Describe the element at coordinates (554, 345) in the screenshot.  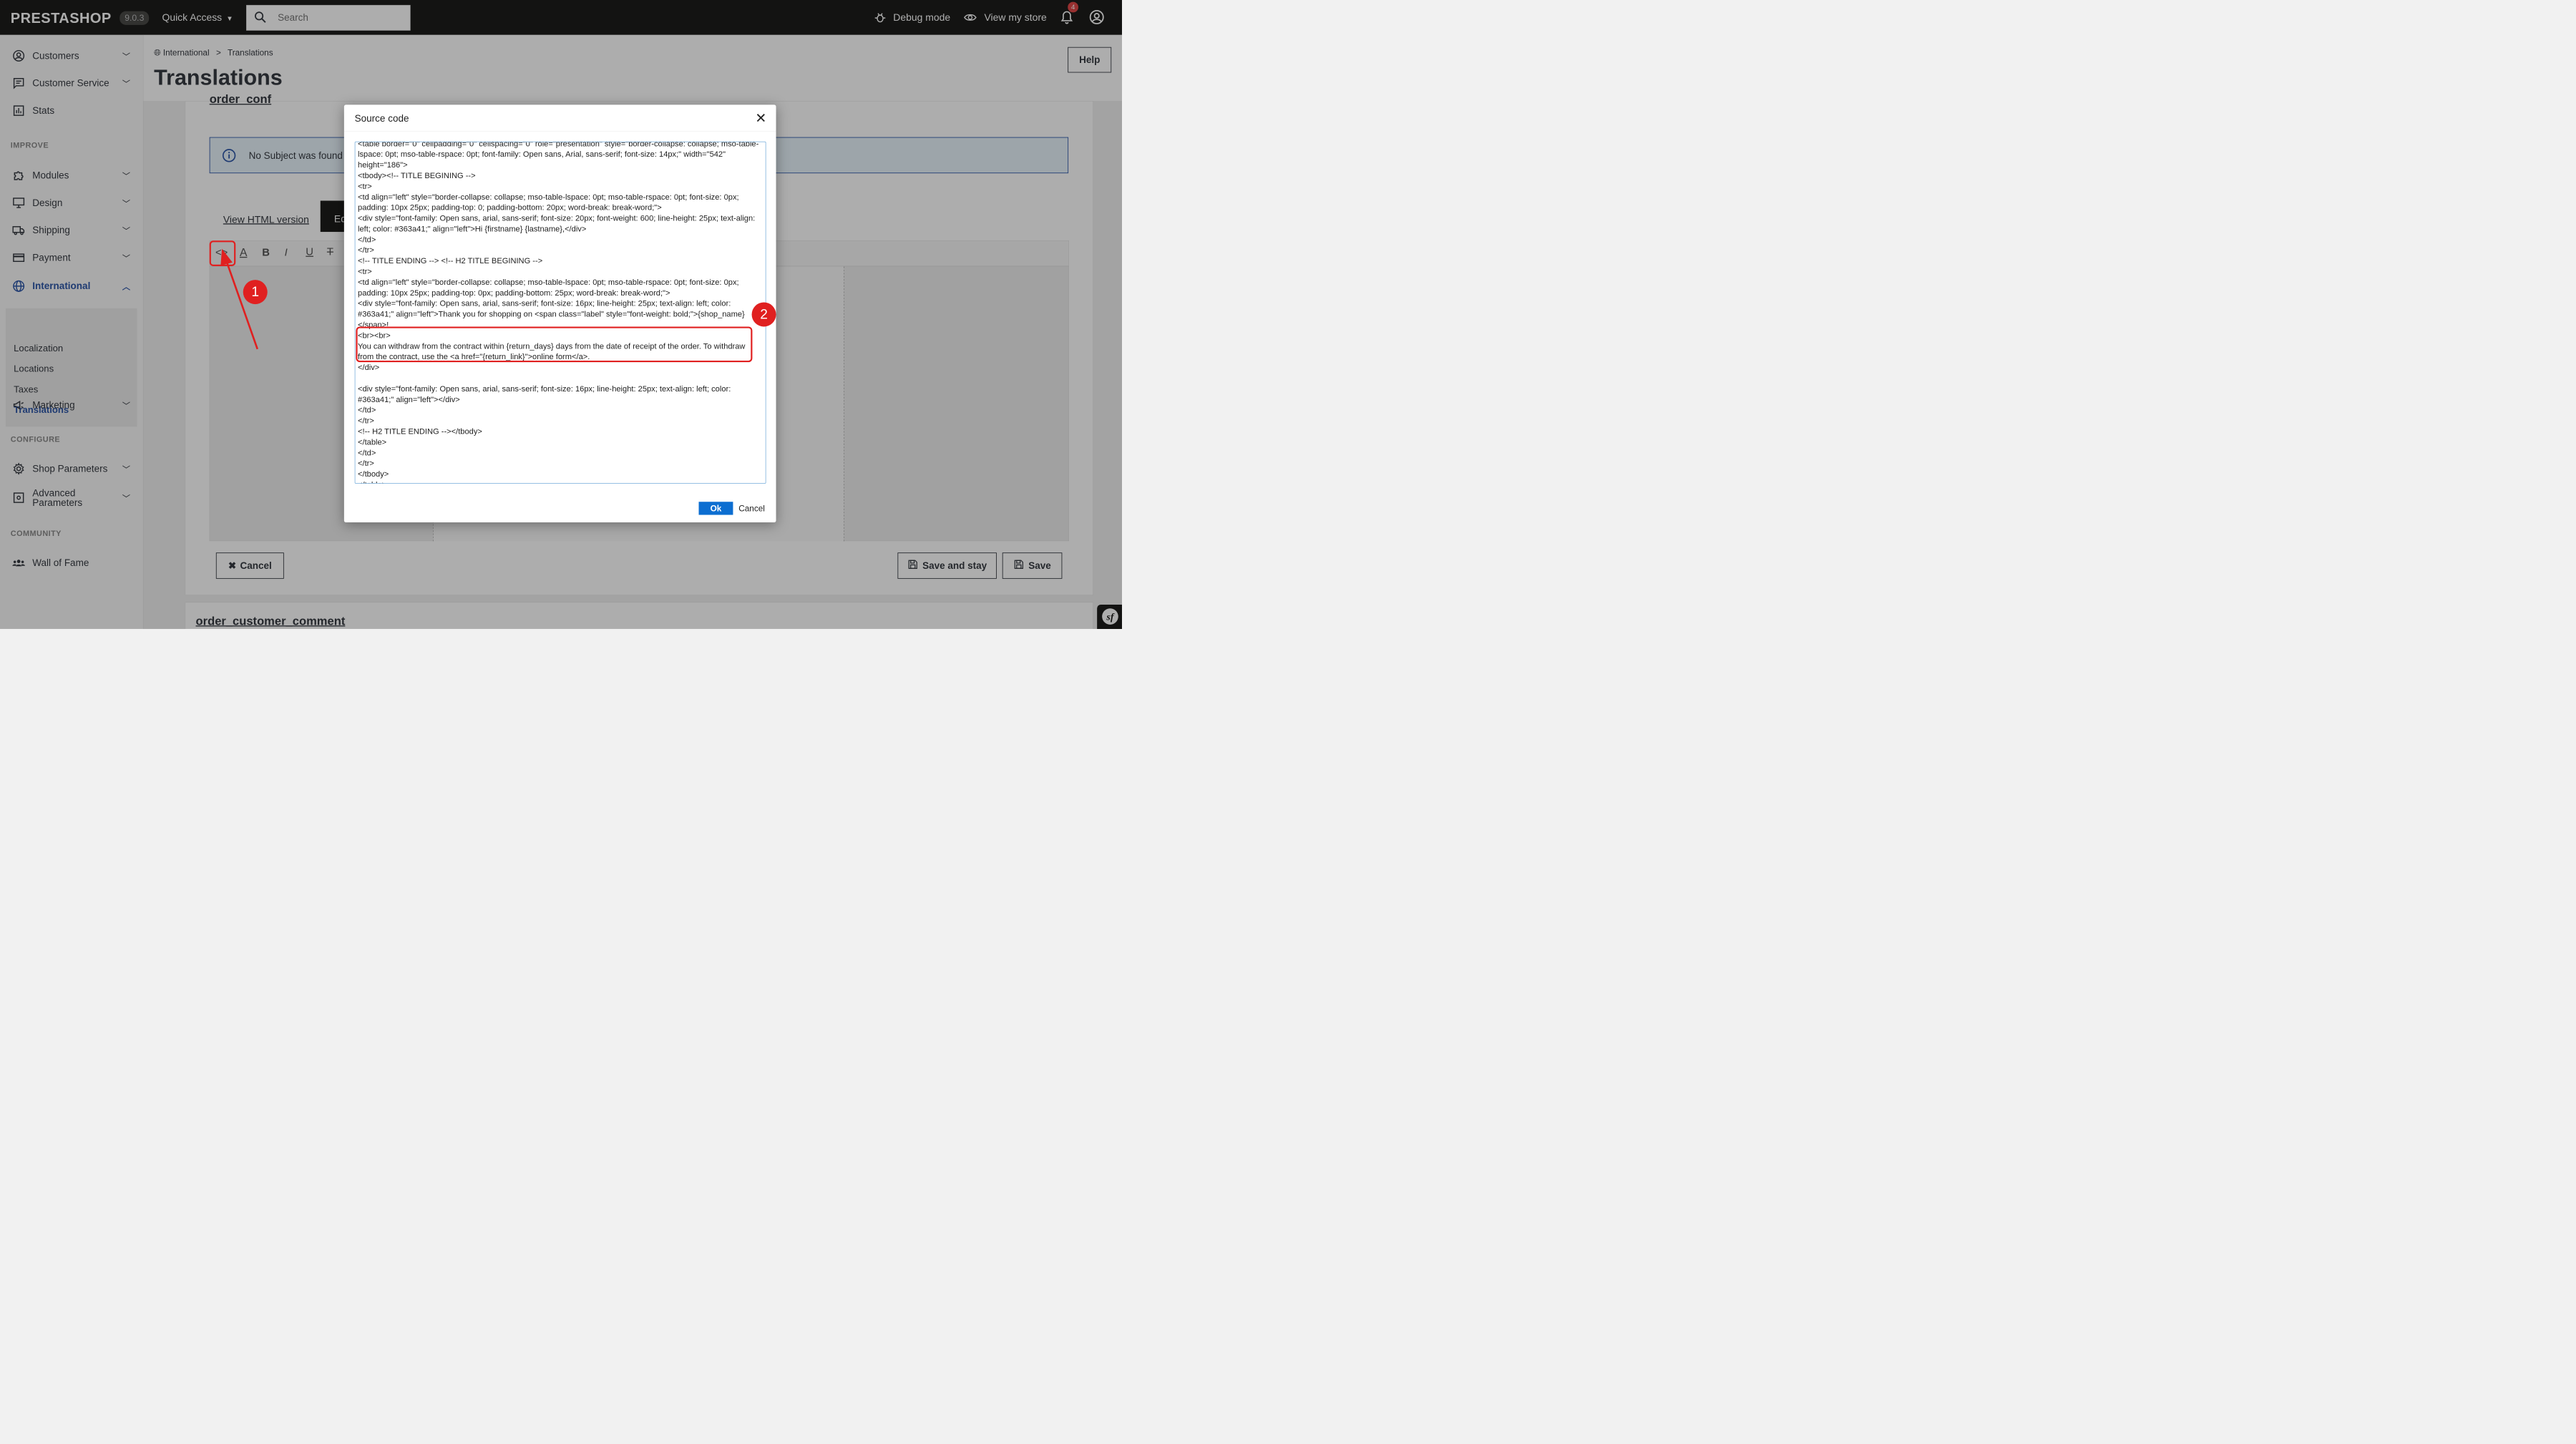
I see `highlight-withdraw-text` at that location.